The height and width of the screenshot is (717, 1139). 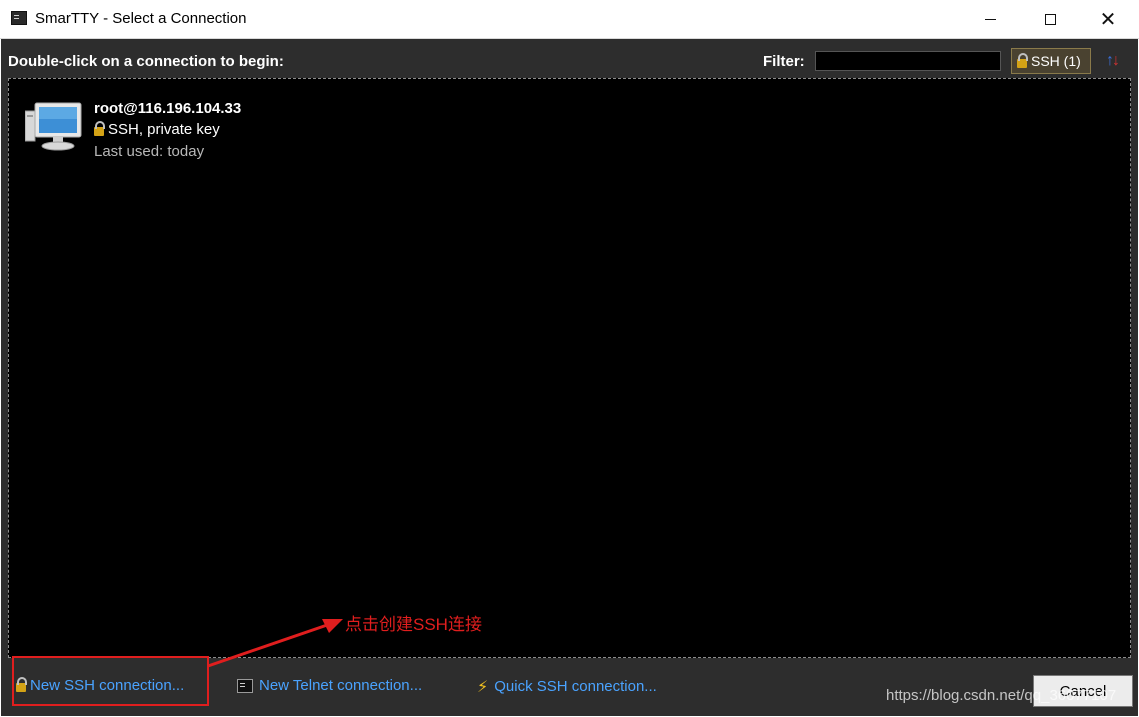 I want to click on title-bar: SmarTTY - Select a Connection ✕, so click(x=569, y=19).